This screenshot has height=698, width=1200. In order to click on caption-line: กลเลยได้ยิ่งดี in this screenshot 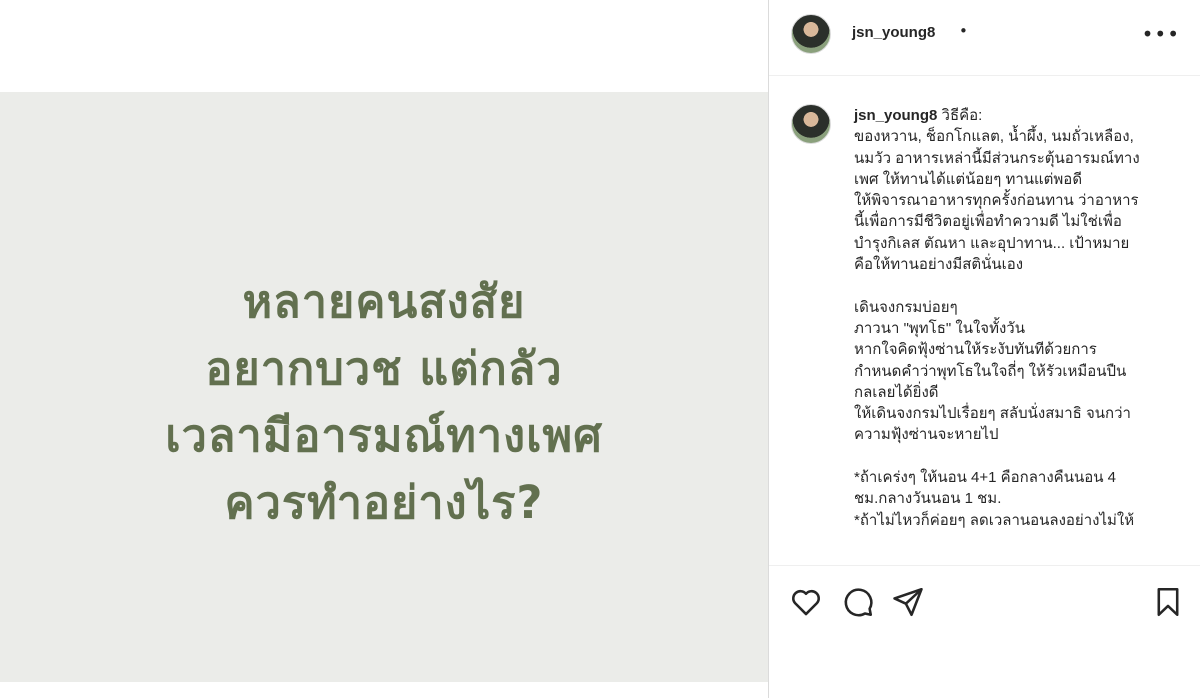, I will do `click(896, 392)`.